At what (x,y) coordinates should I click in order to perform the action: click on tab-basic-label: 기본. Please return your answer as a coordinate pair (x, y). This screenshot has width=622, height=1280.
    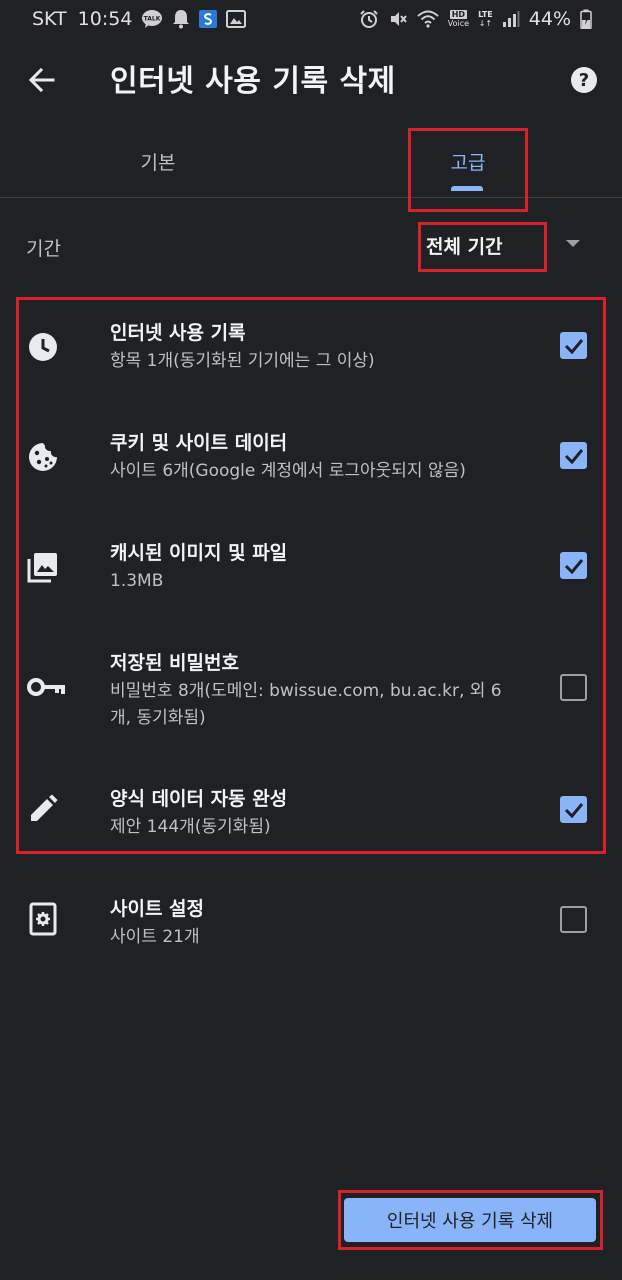
    Looking at the image, I should click on (158, 163).